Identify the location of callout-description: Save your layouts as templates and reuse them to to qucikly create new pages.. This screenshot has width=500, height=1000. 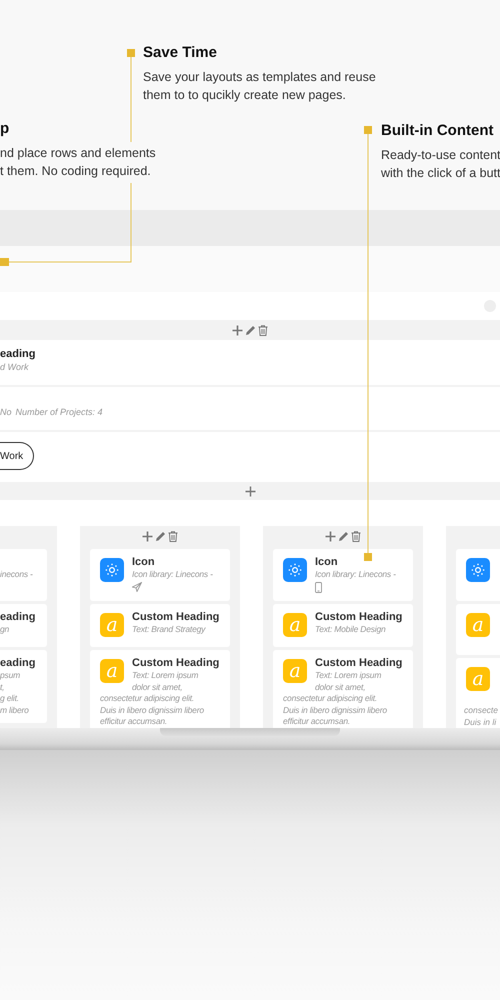
(259, 86).